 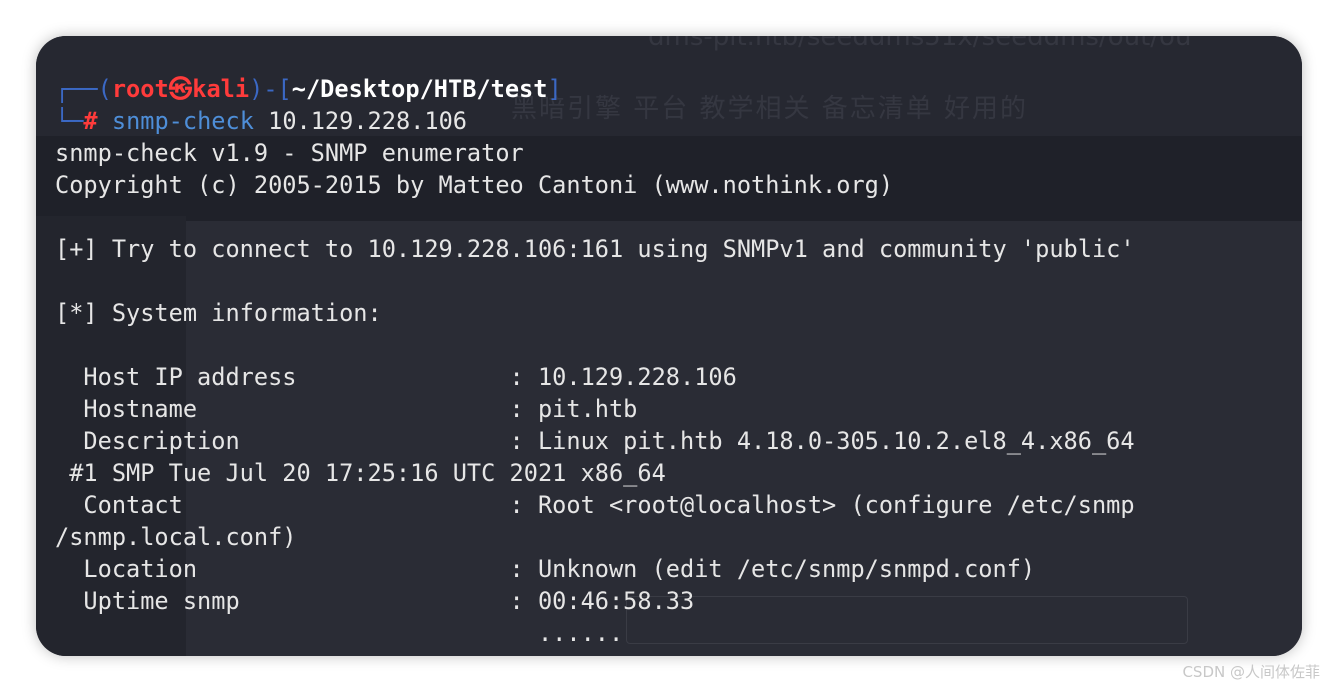 I want to click on prompt-path: ~/Desktop/HTB/test, so click(x=419, y=89).